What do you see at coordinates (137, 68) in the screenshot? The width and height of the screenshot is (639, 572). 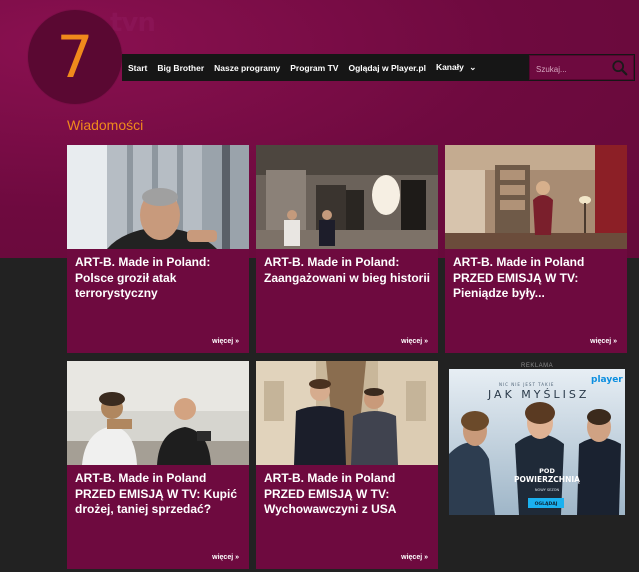 I see `nav-item-start: Start` at bounding box center [137, 68].